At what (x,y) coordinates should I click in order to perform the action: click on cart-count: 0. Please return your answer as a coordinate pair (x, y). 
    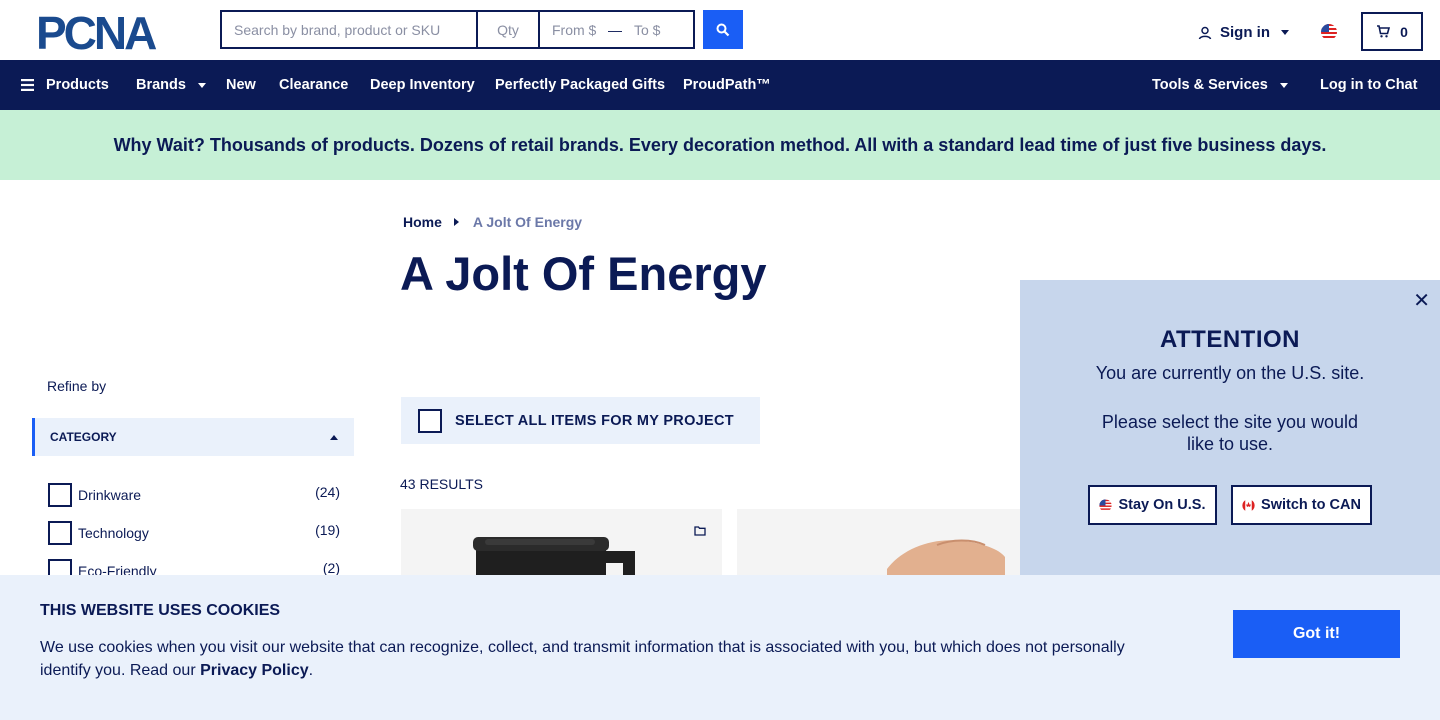
    Looking at the image, I should click on (1404, 31).